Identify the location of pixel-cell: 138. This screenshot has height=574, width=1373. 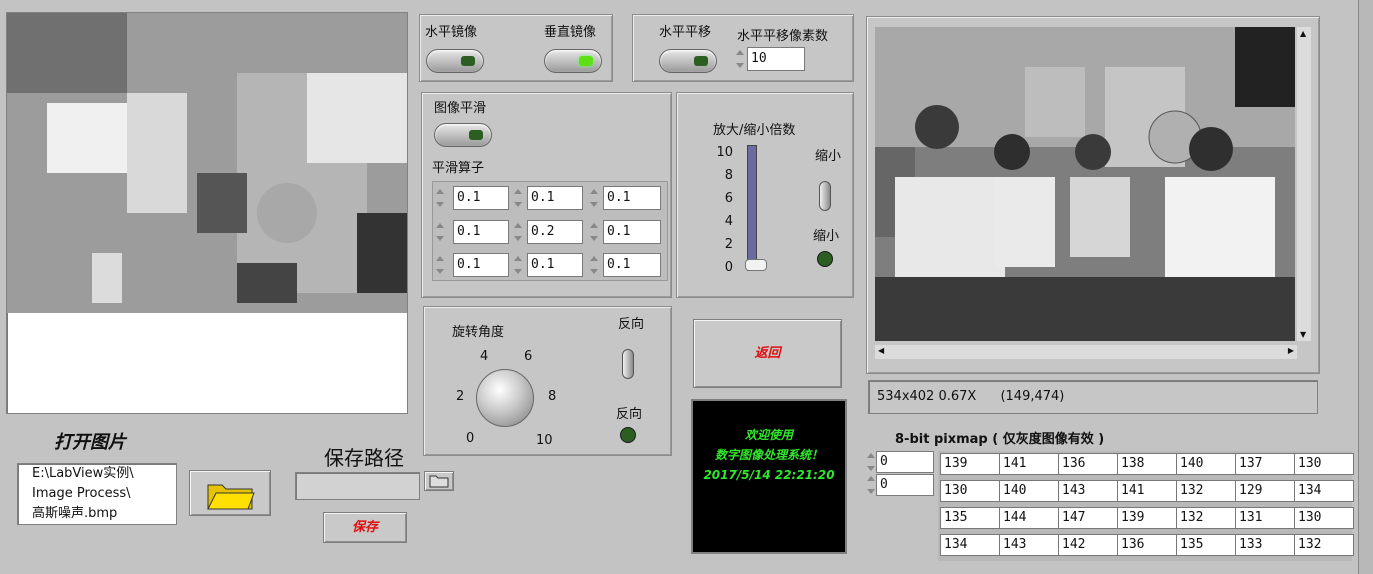
(1147, 464).